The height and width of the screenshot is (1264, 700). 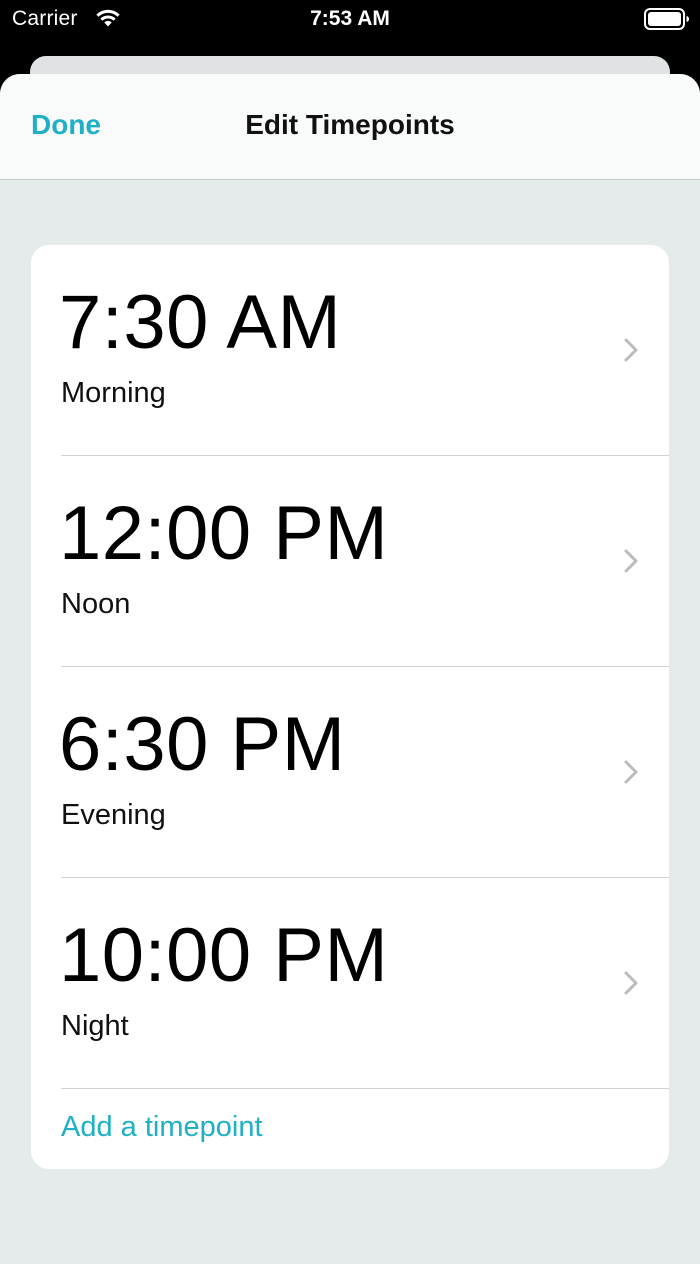 What do you see at coordinates (113, 393) in the screenshot?
I see `timepoint-label: Morning` at bounding box center [113, 393].